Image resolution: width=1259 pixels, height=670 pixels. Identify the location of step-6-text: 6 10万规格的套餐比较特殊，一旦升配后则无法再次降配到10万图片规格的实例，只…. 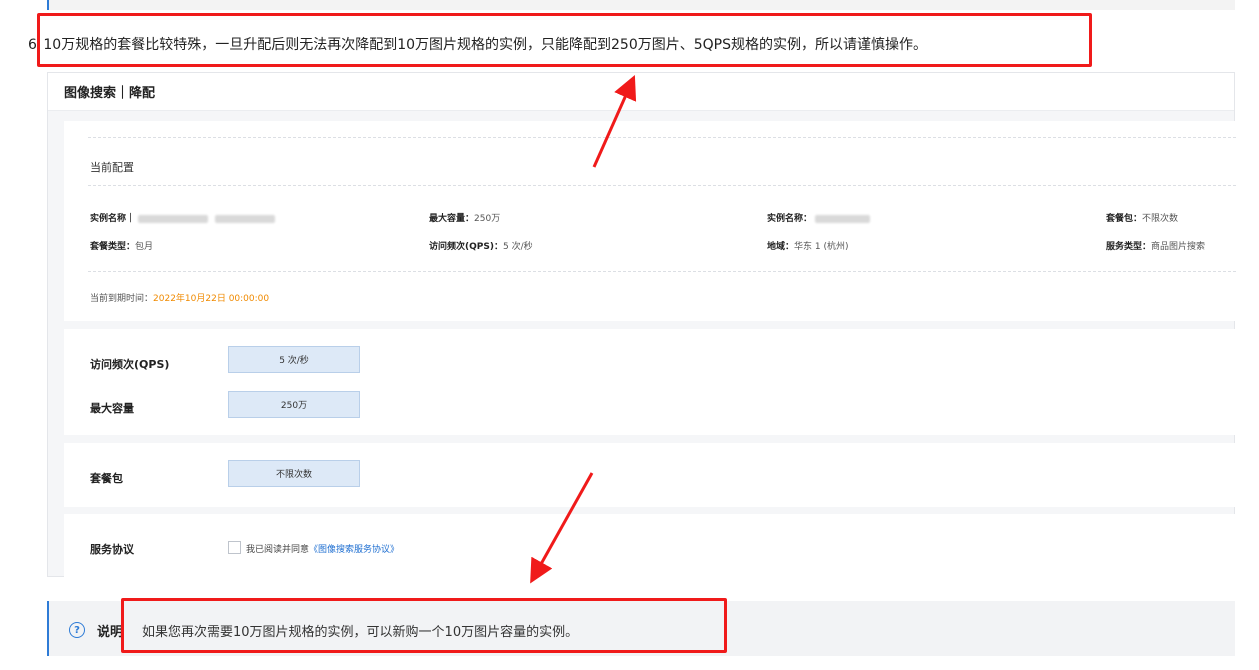
(477, 44).